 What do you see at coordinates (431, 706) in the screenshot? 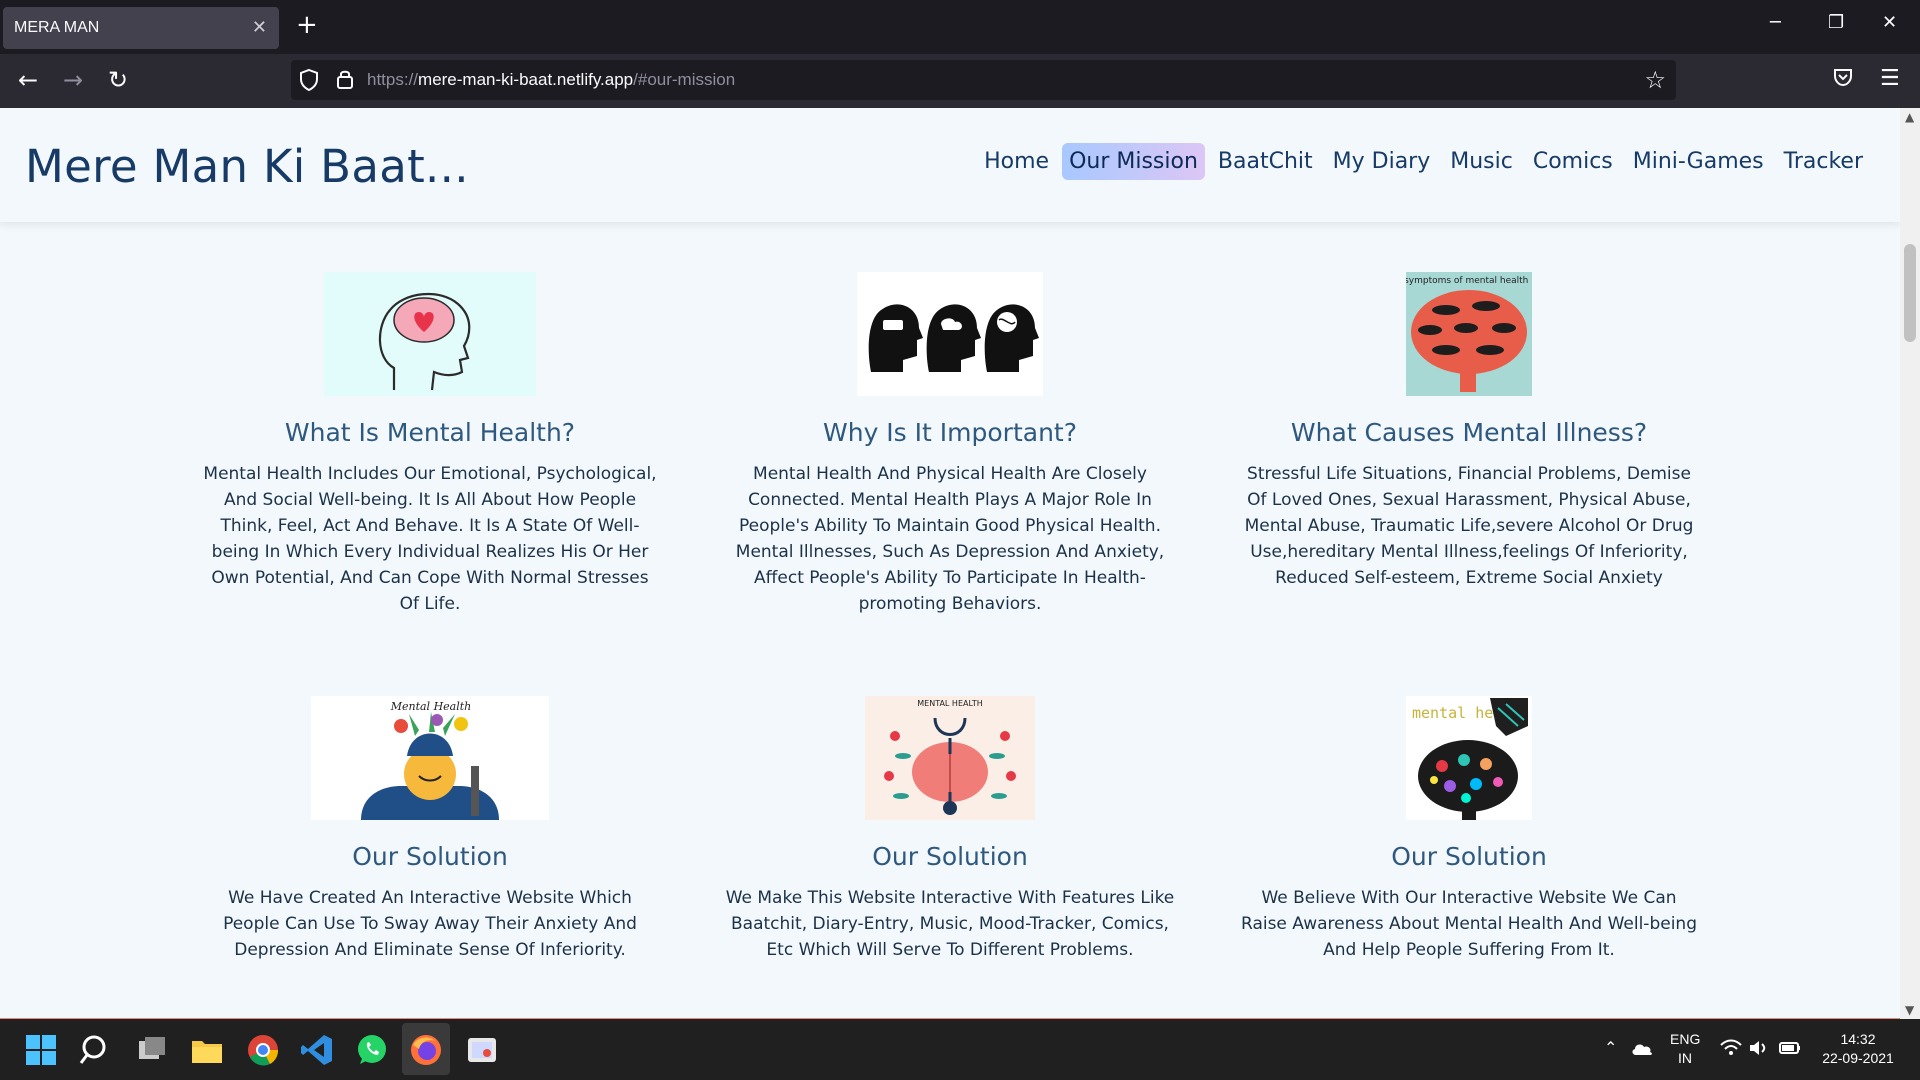
I see `image-caption: Mental Health` at bounding box center [431, 706].